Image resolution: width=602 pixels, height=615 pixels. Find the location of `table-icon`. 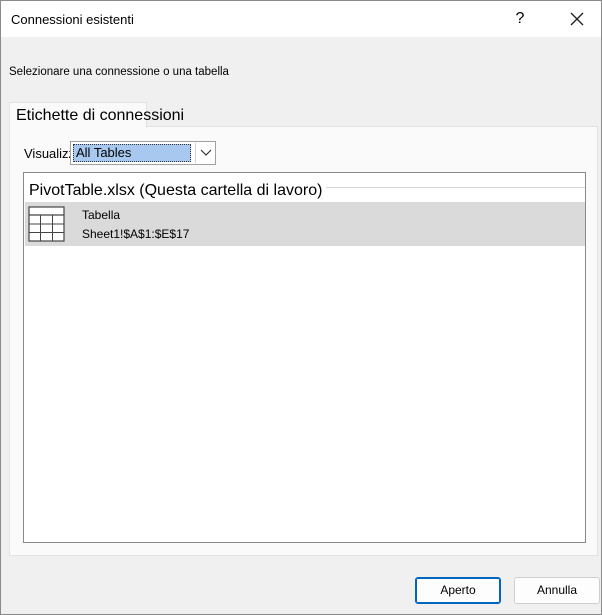

table-icon is located at coordinates (46, 224).